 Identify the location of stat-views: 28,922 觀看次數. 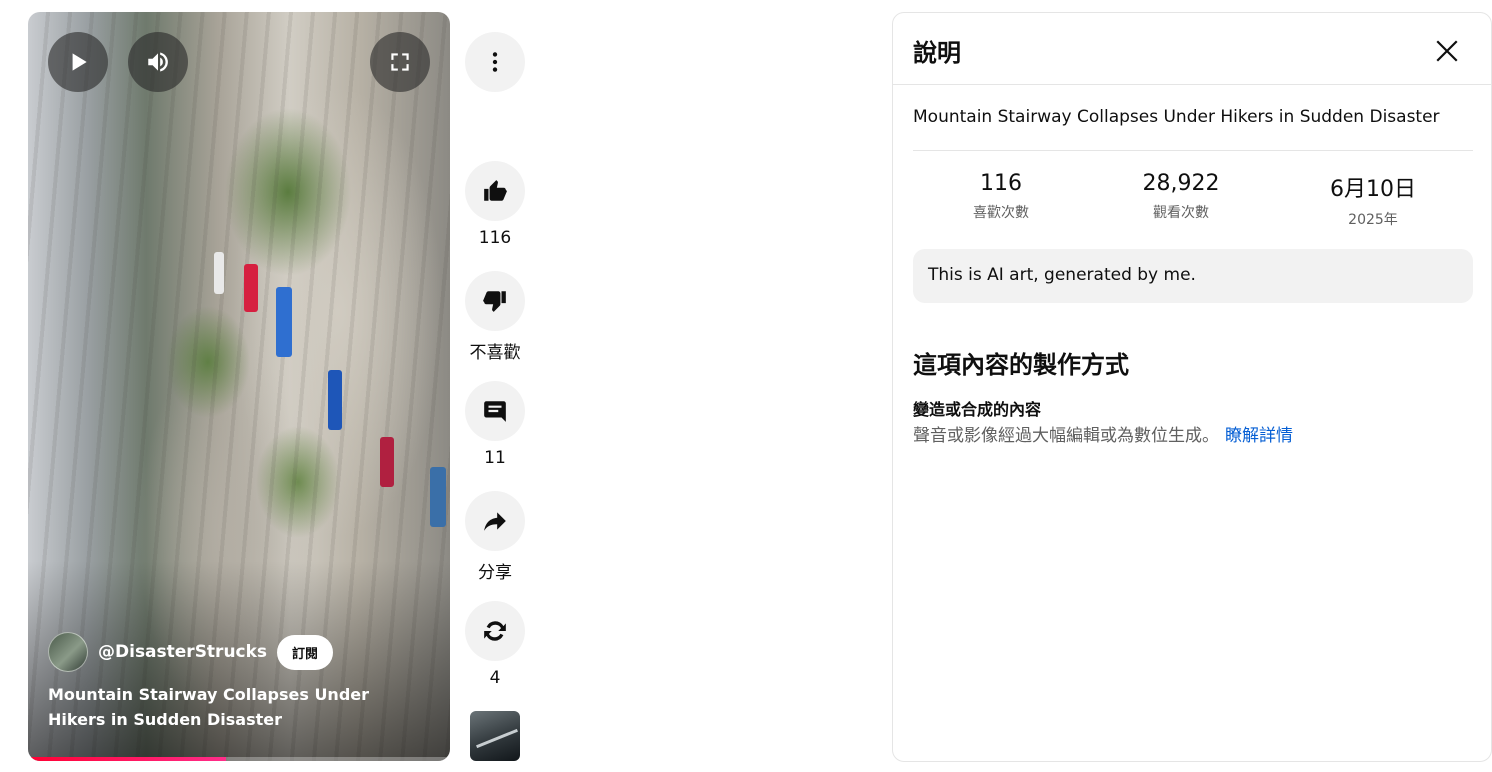
(1181, 196).